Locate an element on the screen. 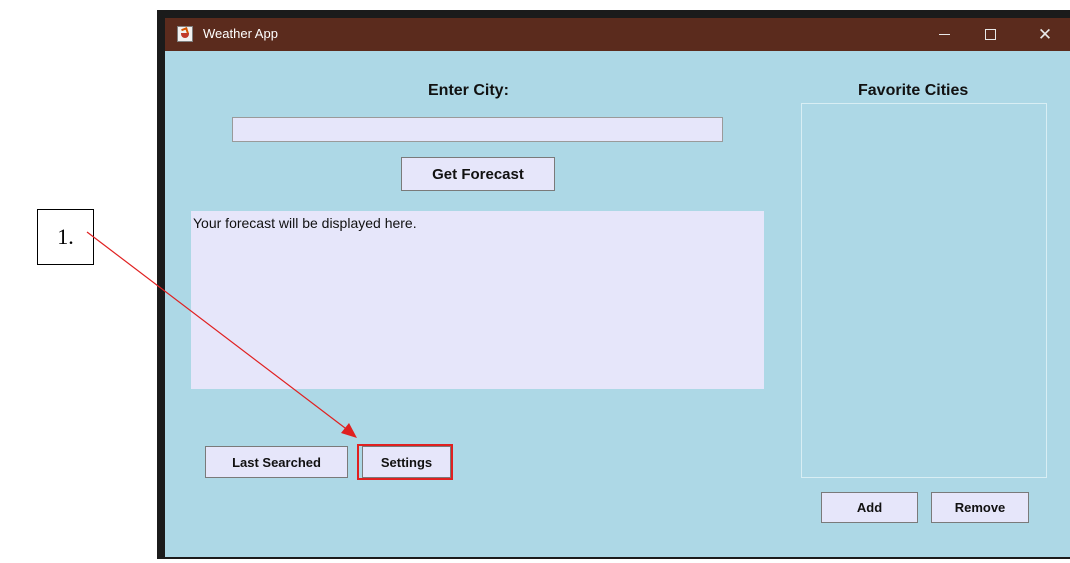 Image resolution: width=1070 pixels, height=563 pixels. callout-arrow-head is located at coordinates (349, 430).